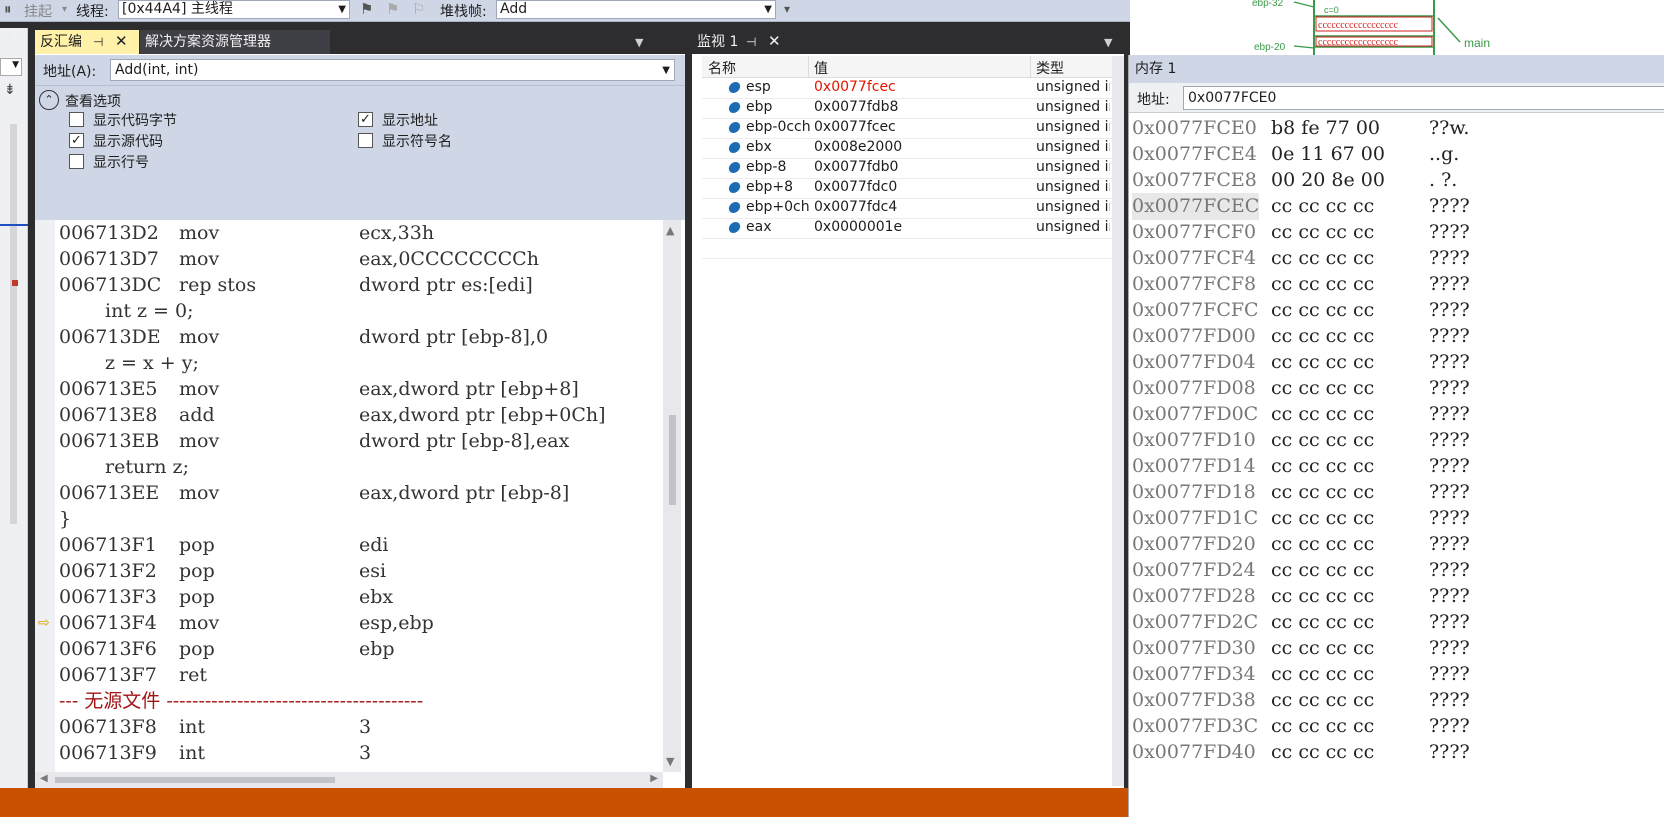 The height and width of the screenshot is (817, 1664). I want to click on checkbox-show-source: ✓, so click(76, 140).